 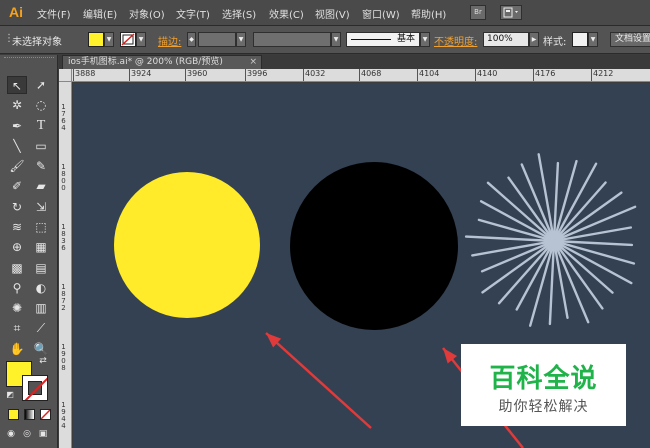 I want to click on ruler-label: 1800, so click(x=63, y=177).